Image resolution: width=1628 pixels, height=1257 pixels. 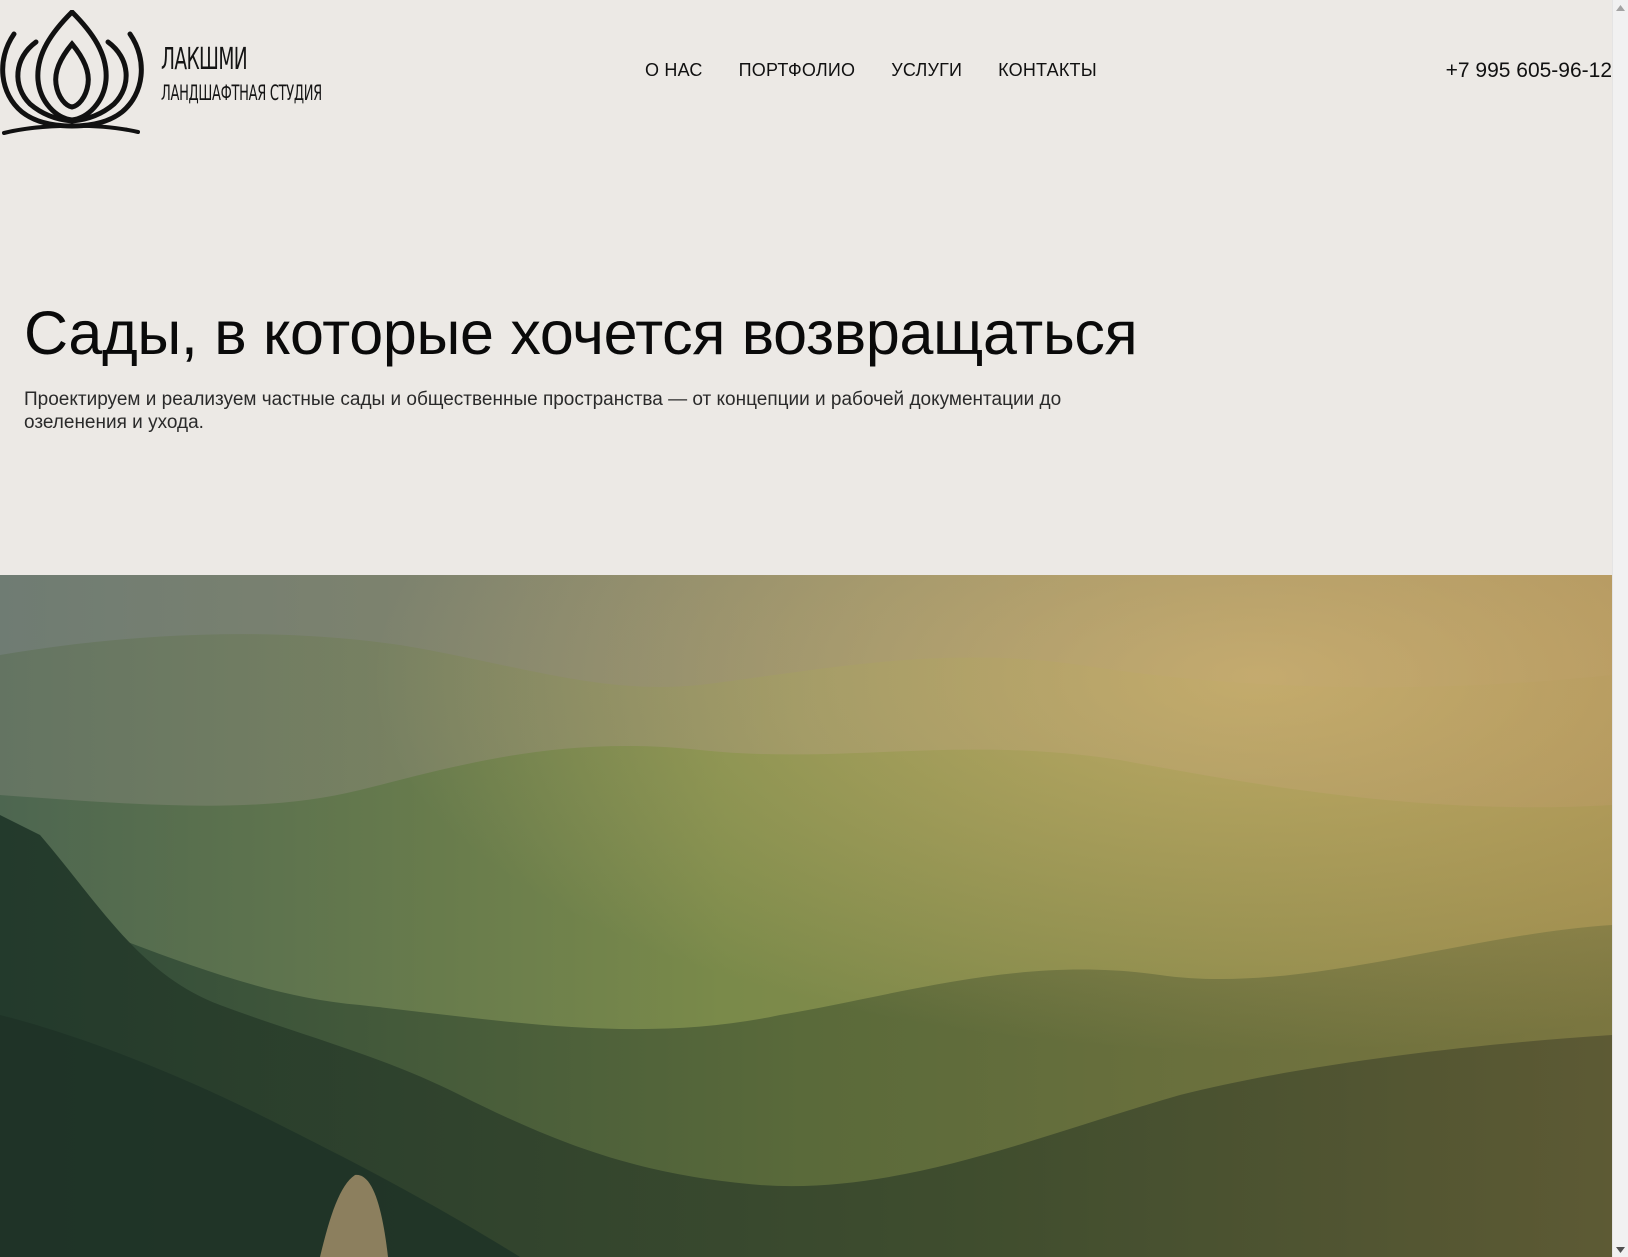 I want to click on phone-link: +7 995 605-96-12, so click(x=1529, y=71).